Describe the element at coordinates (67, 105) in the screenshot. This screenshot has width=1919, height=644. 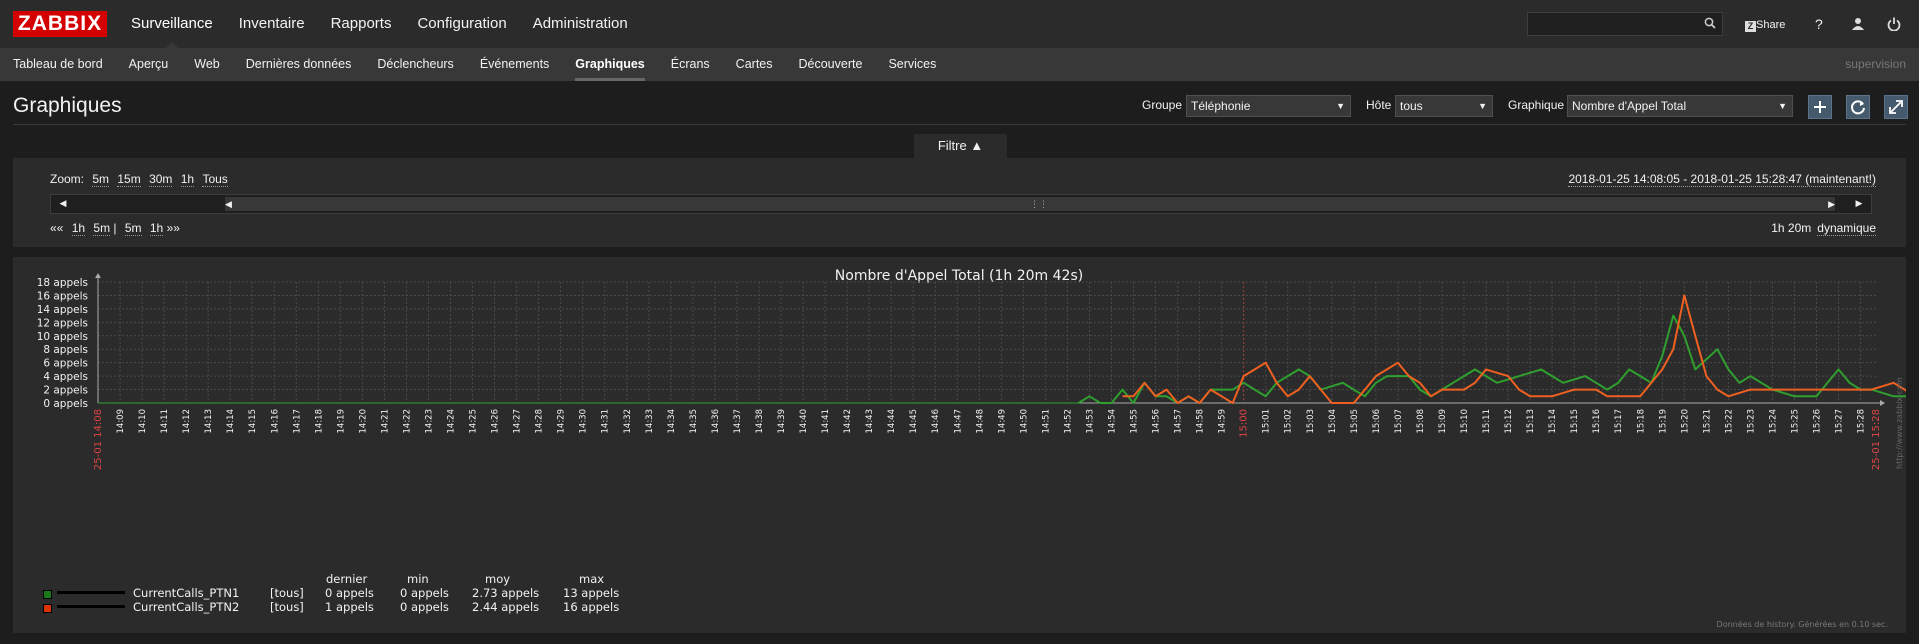
I see `page-title: Graphiques` at that location.